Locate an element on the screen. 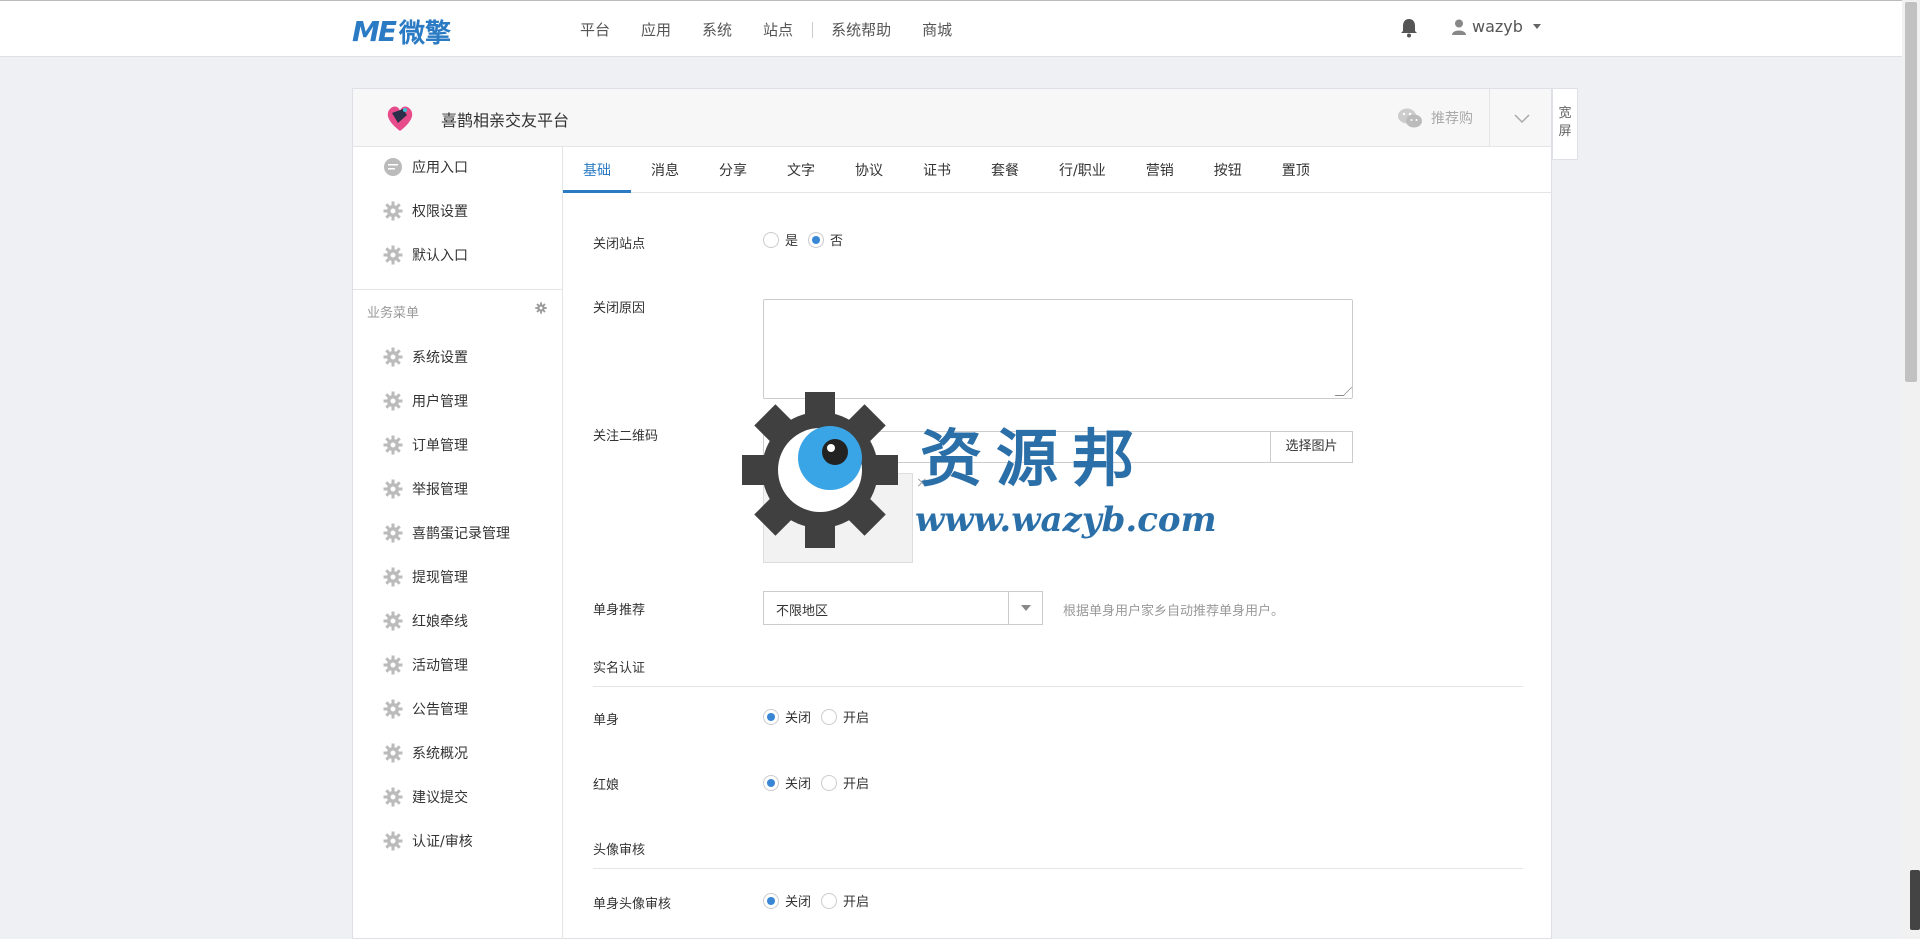 The height and width of the screenshot is (939, 1920). settings-gear-icon is located at coordinates (541, 308).